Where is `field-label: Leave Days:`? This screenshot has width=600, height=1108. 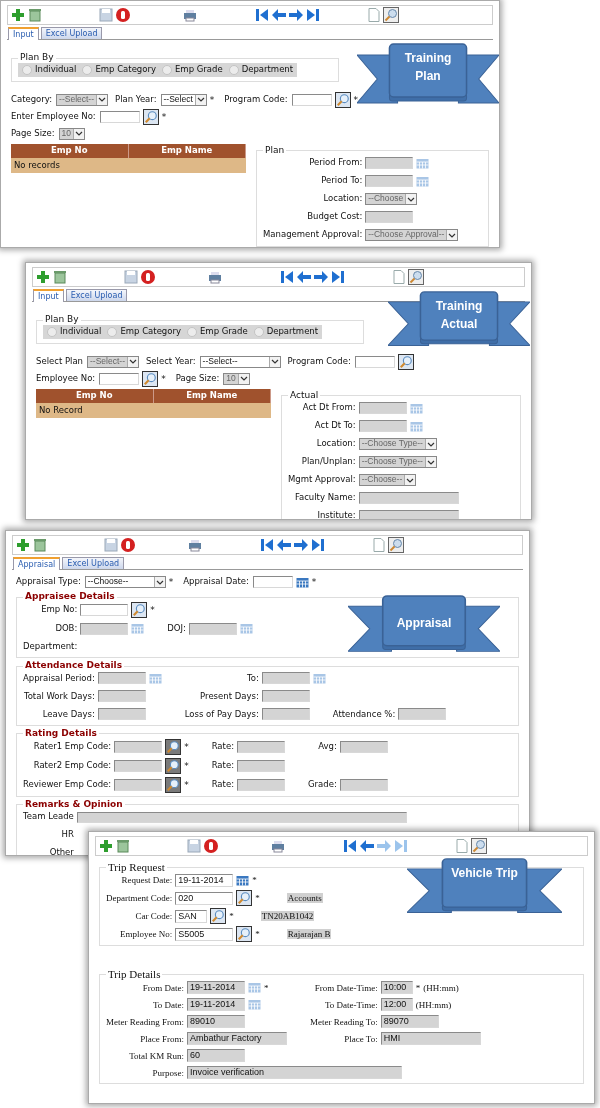
field-label: Leave Days: is located at coordinates (68, 714).